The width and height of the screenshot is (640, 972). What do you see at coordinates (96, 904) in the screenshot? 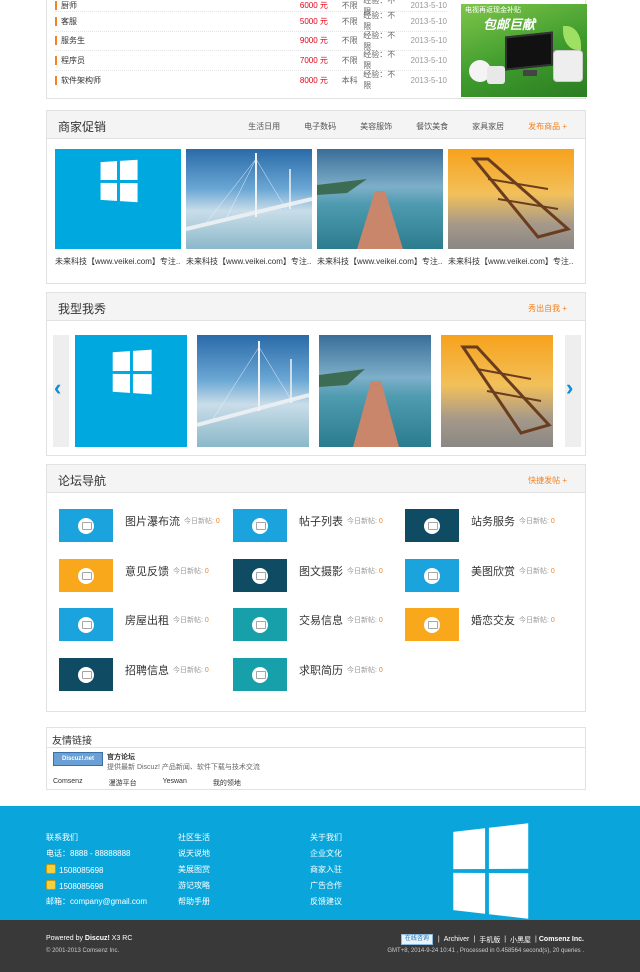
I see `footer-email: 邮箱：company@gmail.com` at bounding box center [96, 904].